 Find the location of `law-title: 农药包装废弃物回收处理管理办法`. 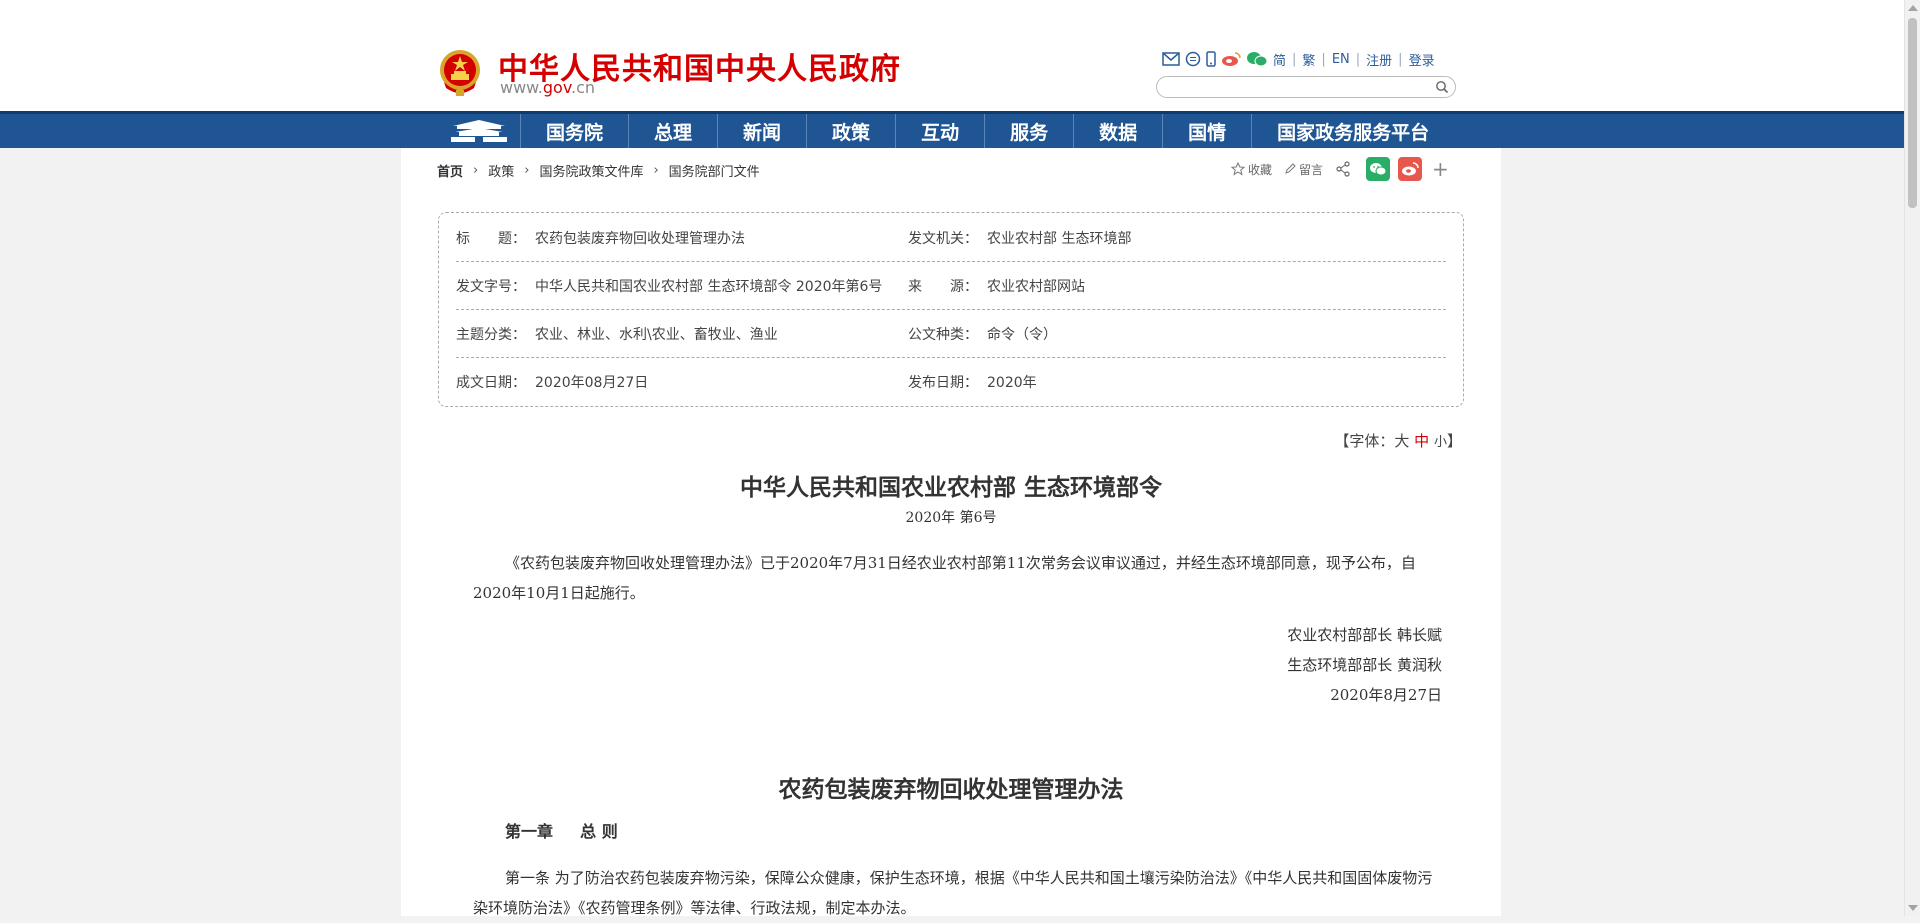

law-title: 农药包装废弃物回收处理管理办法 is located at coordinates (951, 789).